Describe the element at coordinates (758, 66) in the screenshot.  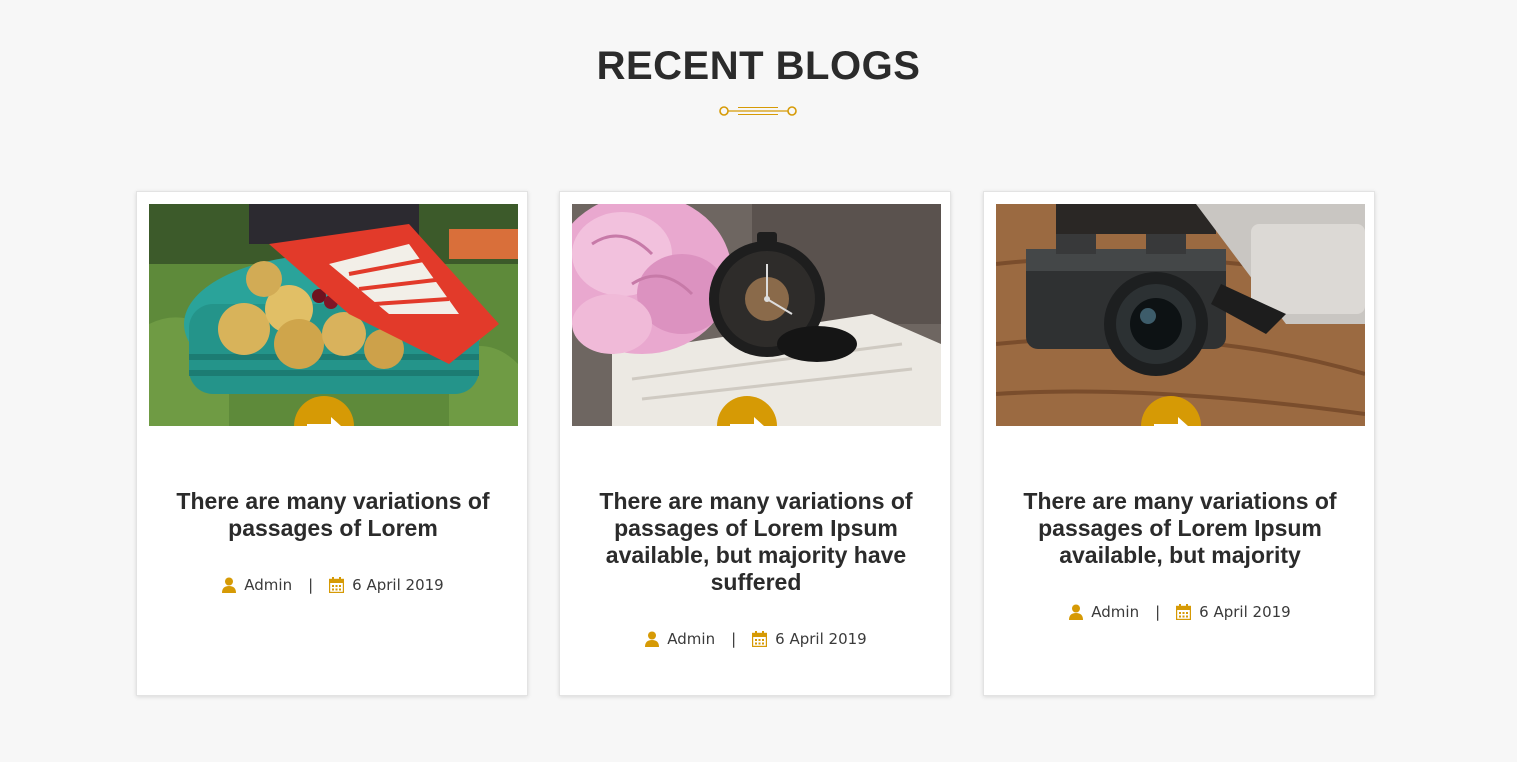
I see `section-title: RECENT BLOGS` at that location.